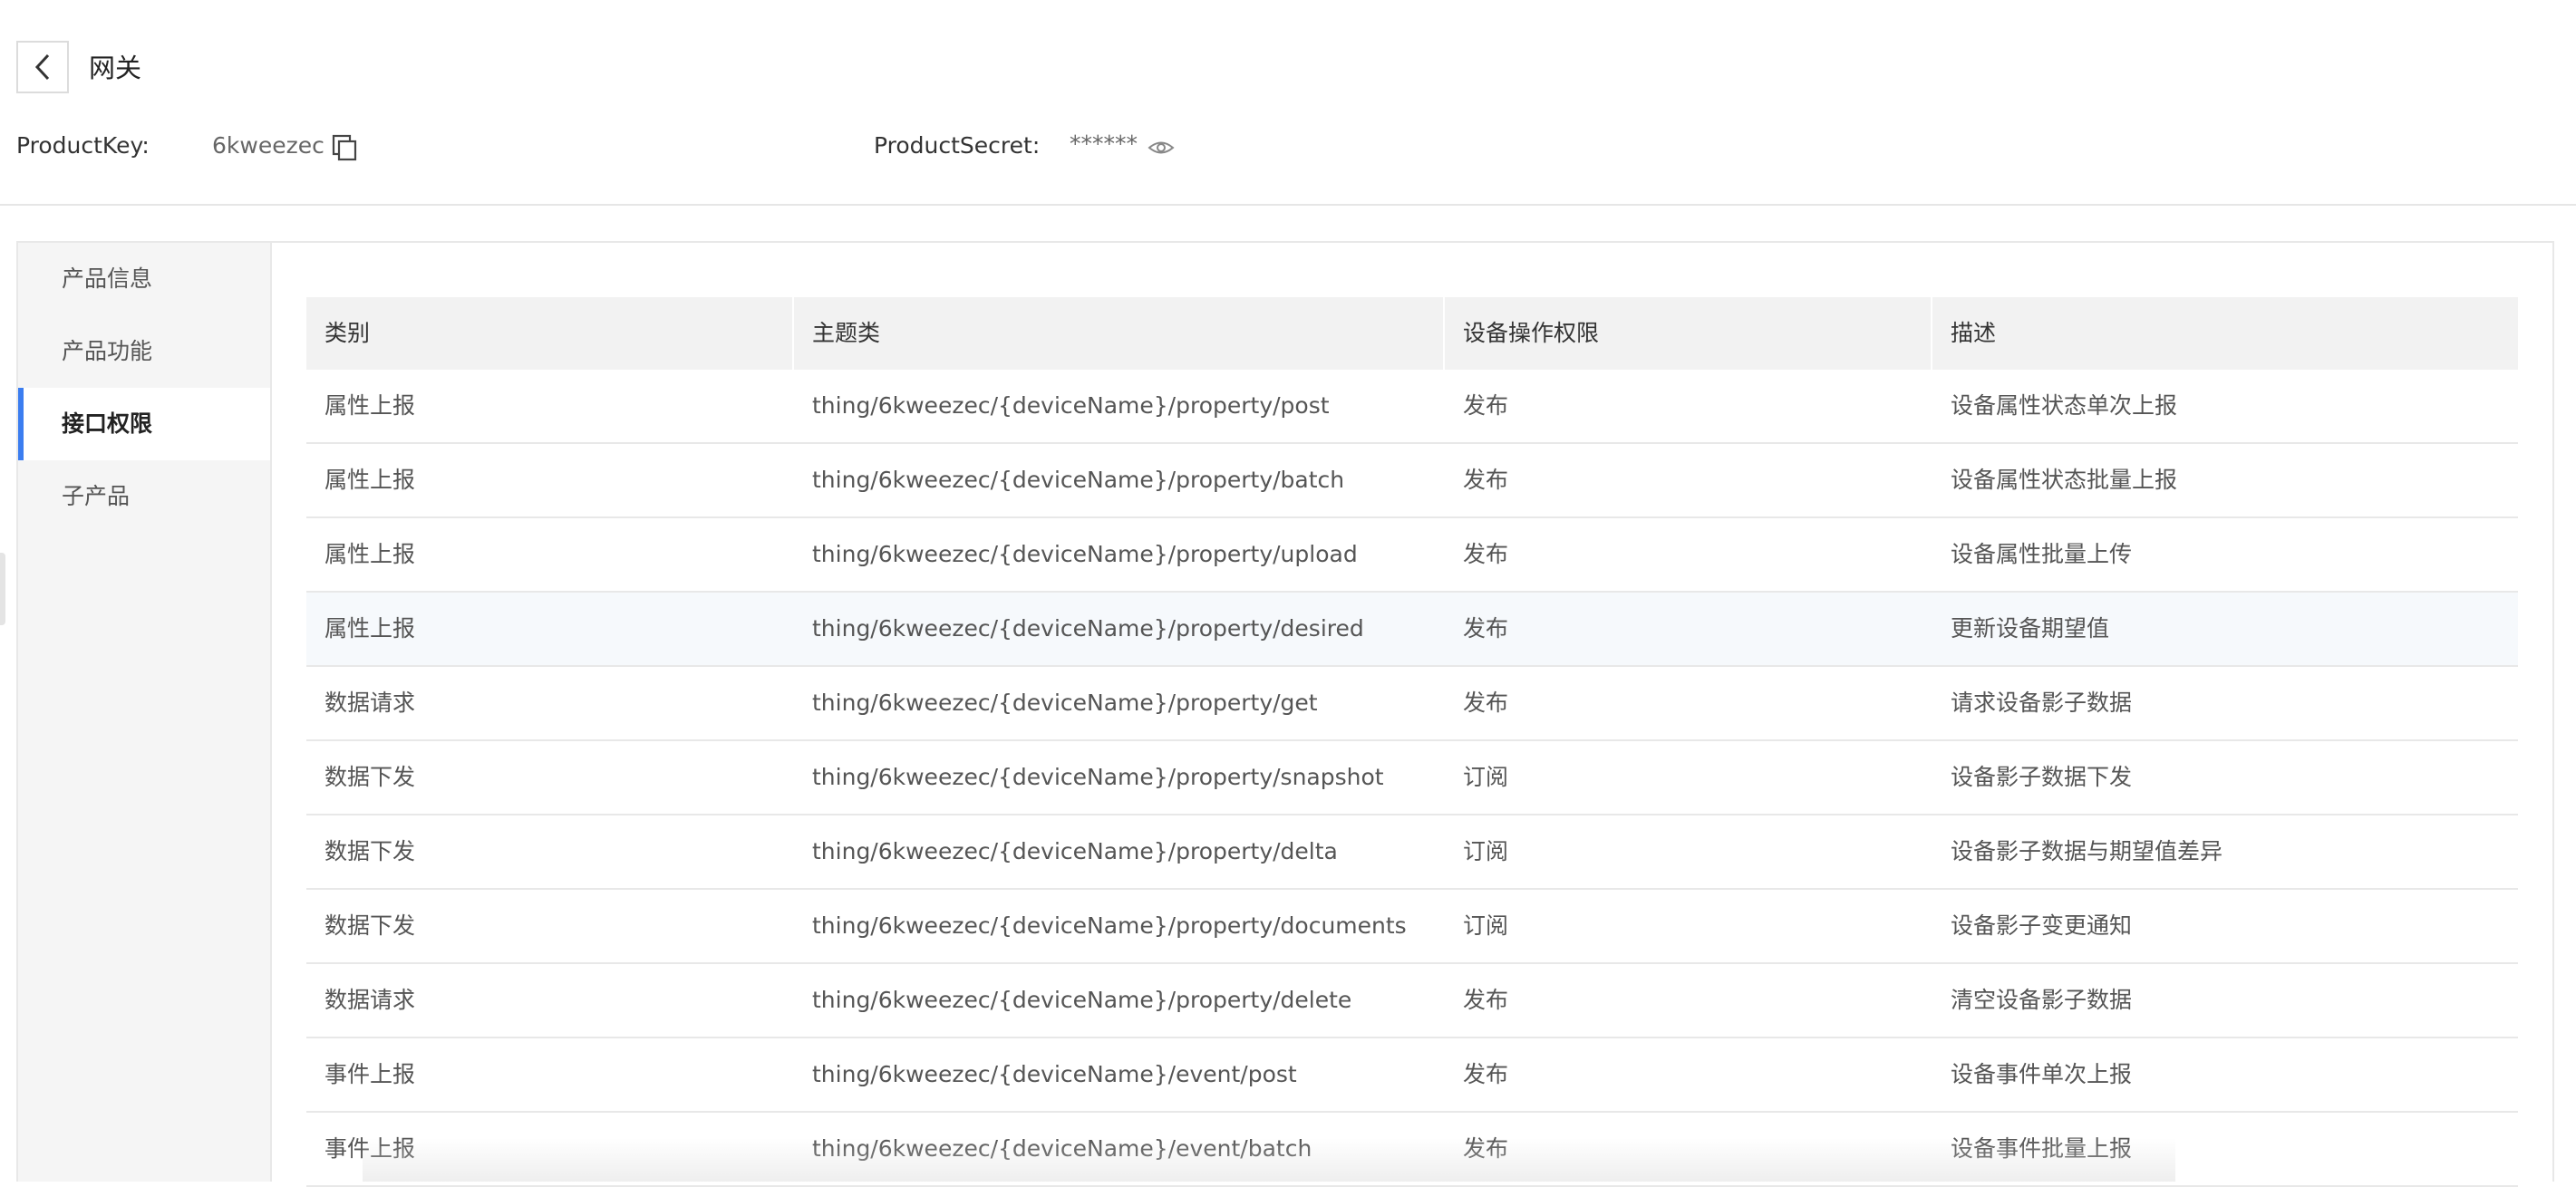 The width and height of the screenshot is (2576, 1187). What do you see at coordinates (268, 145) in the screenshot?
I see `product-key-value: 6kweezec` at bounding box center [268, 145].